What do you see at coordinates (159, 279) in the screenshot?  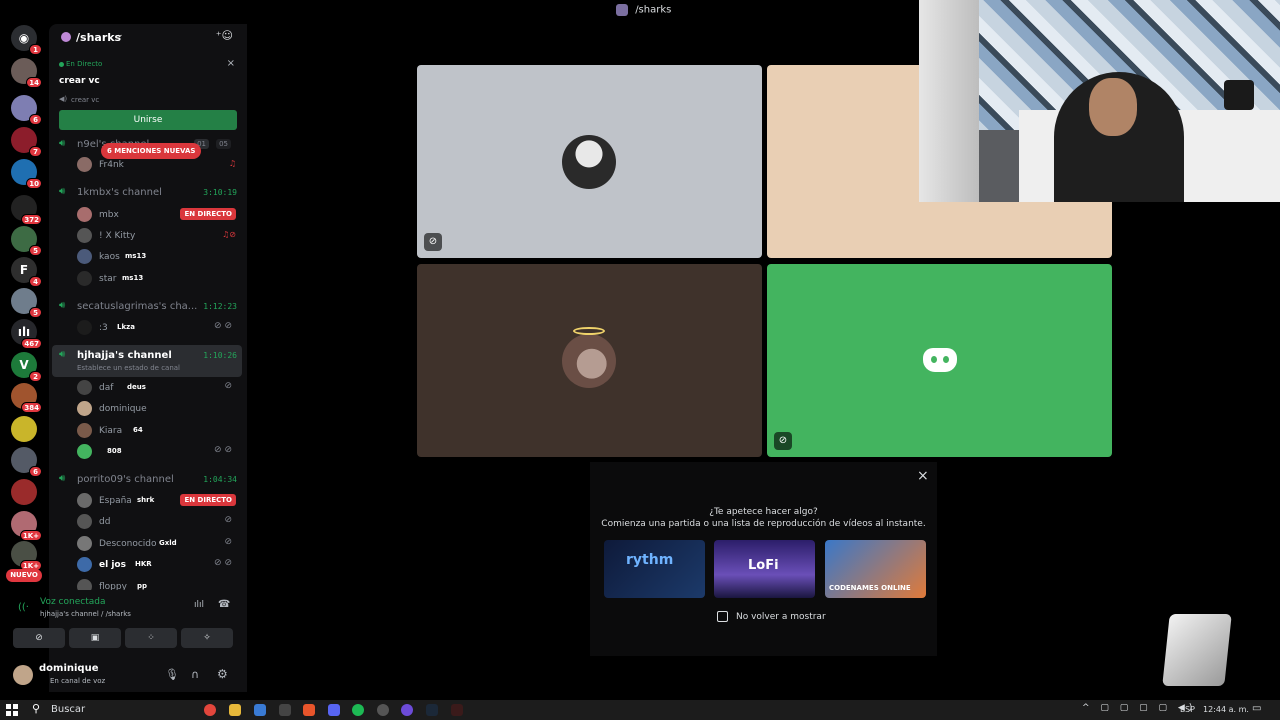 I see `voice-user: star ms13` at bounding box center [159, 279].